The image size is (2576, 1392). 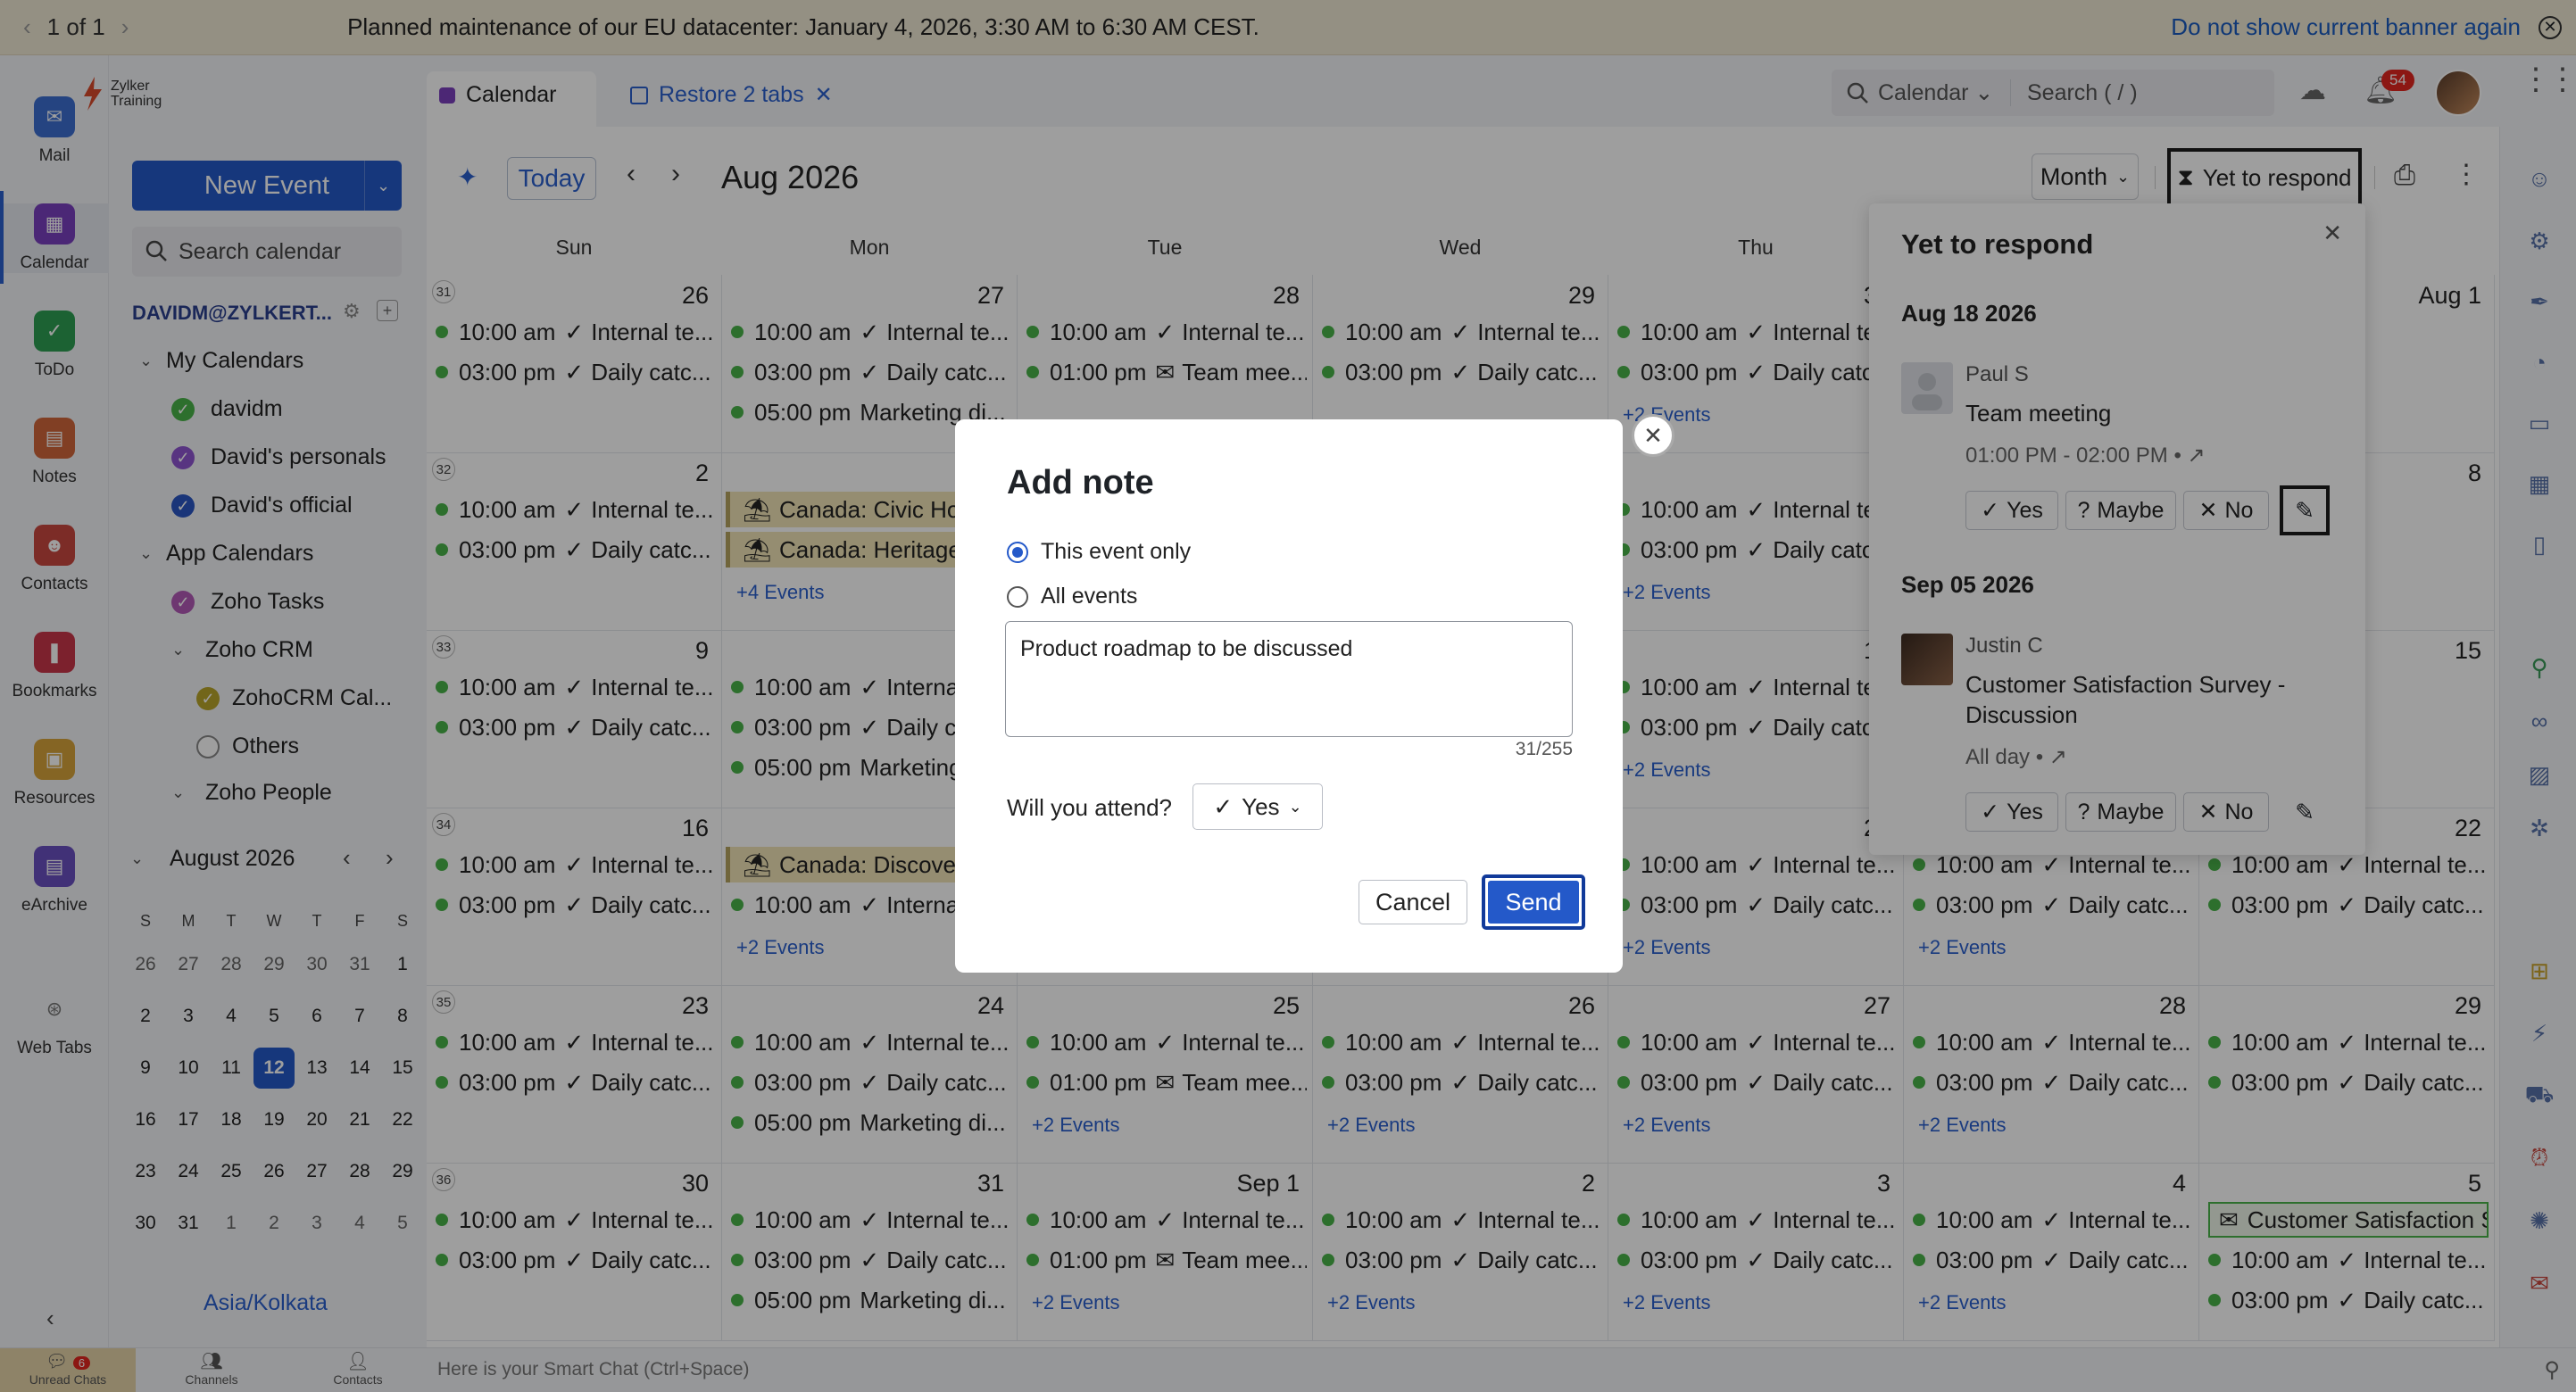 What do you see at coordinates (1223, 806) in the screenshot?
I see `check-icon: ✓` at bounding box center [1223, 806].